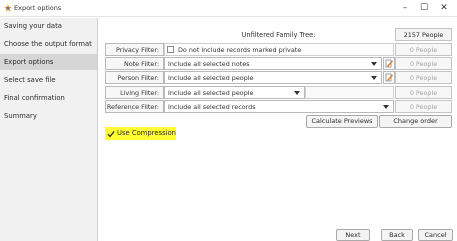 The height and width of the screenshot is (241, 457). I want to click on sidebar-item-export-options: Export options, so click(48, 62).